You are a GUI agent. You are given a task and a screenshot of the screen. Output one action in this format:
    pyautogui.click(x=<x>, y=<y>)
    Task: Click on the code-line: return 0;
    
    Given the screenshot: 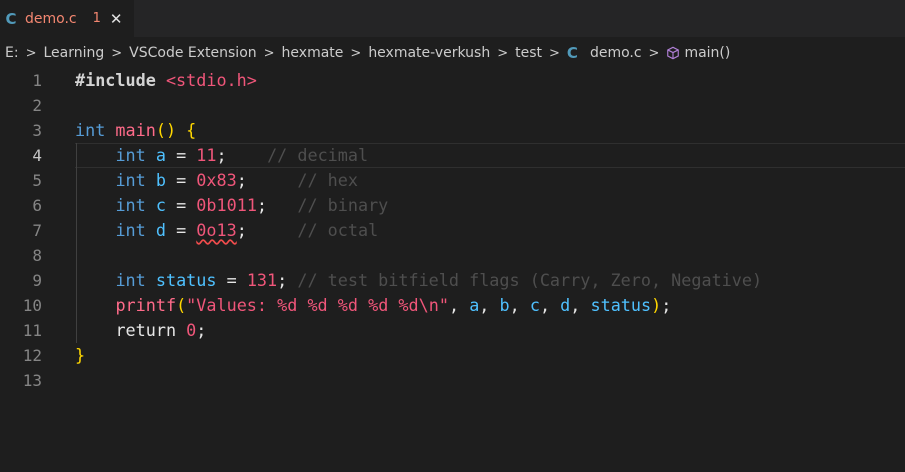 What is the action you would take?
    pyautogui.click(x=140, y=330)
    